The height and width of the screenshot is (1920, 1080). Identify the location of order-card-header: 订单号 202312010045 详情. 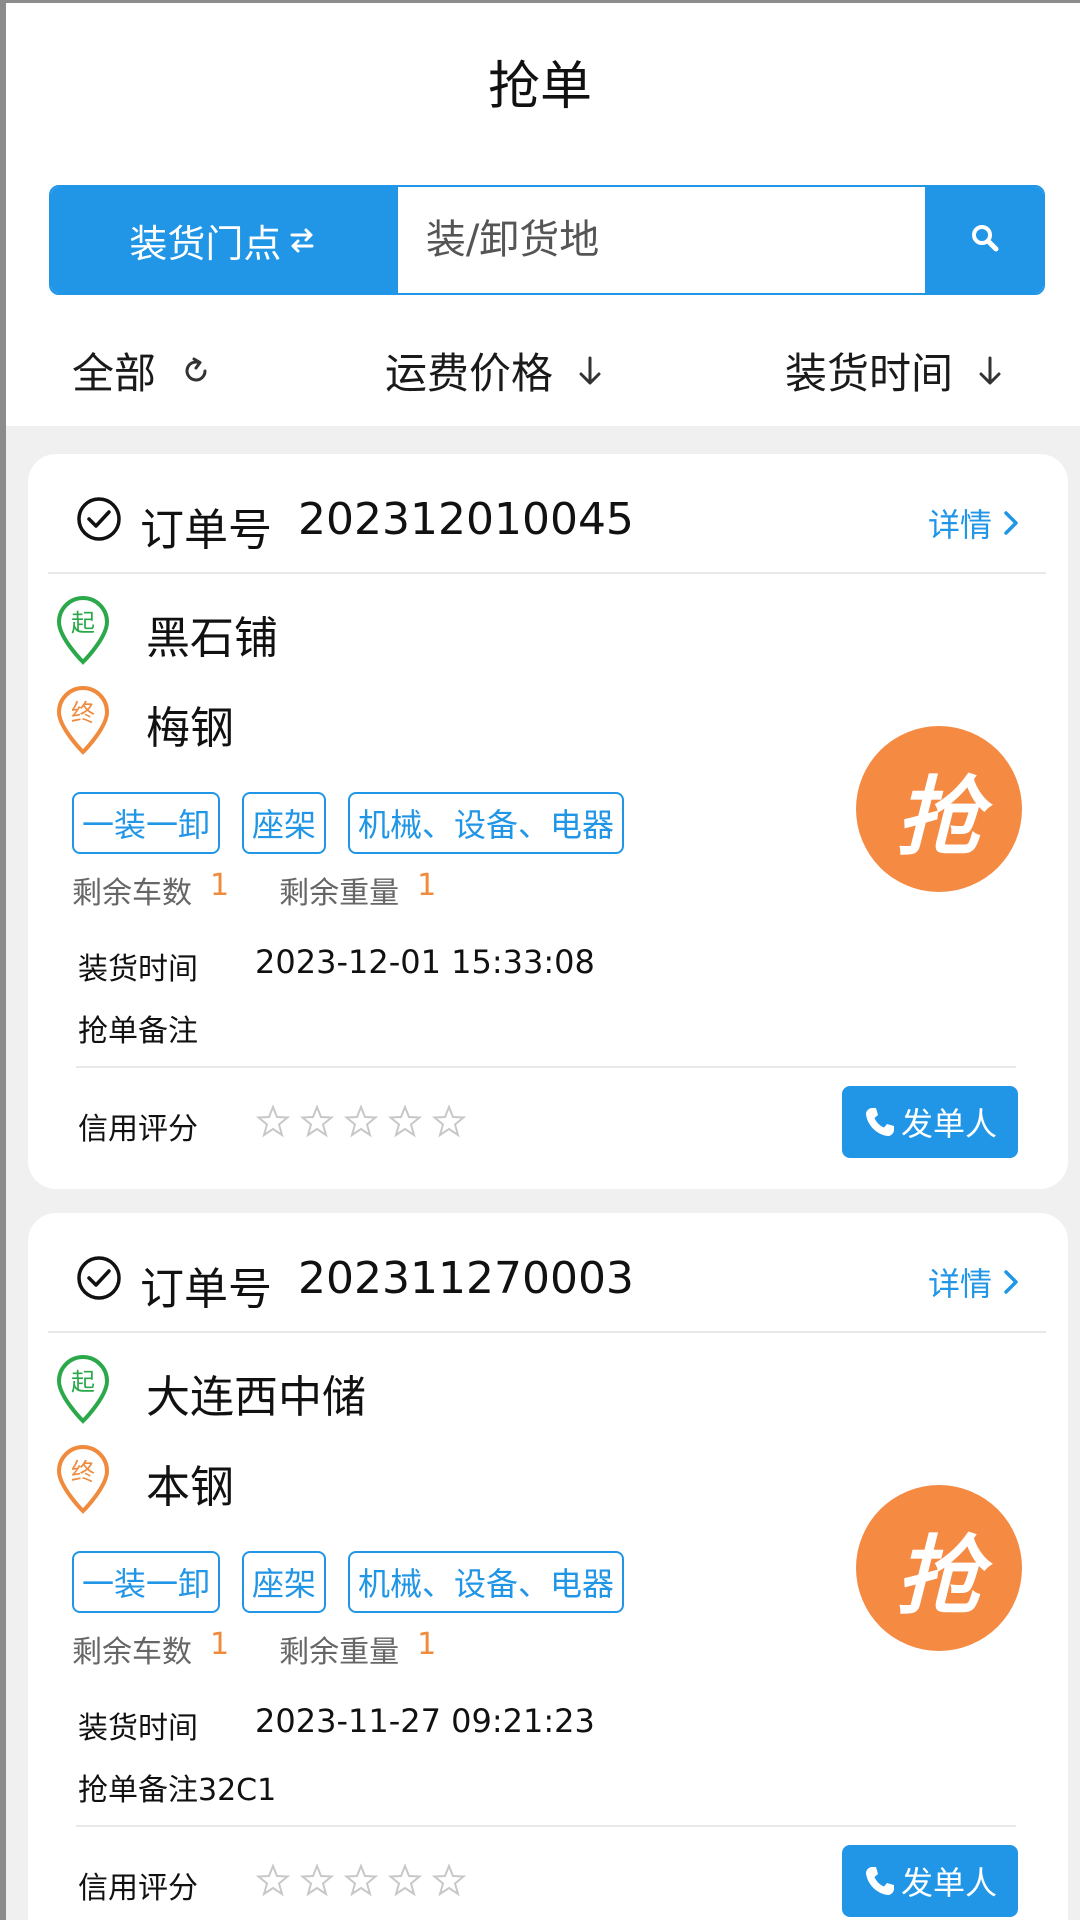
(548, 513).